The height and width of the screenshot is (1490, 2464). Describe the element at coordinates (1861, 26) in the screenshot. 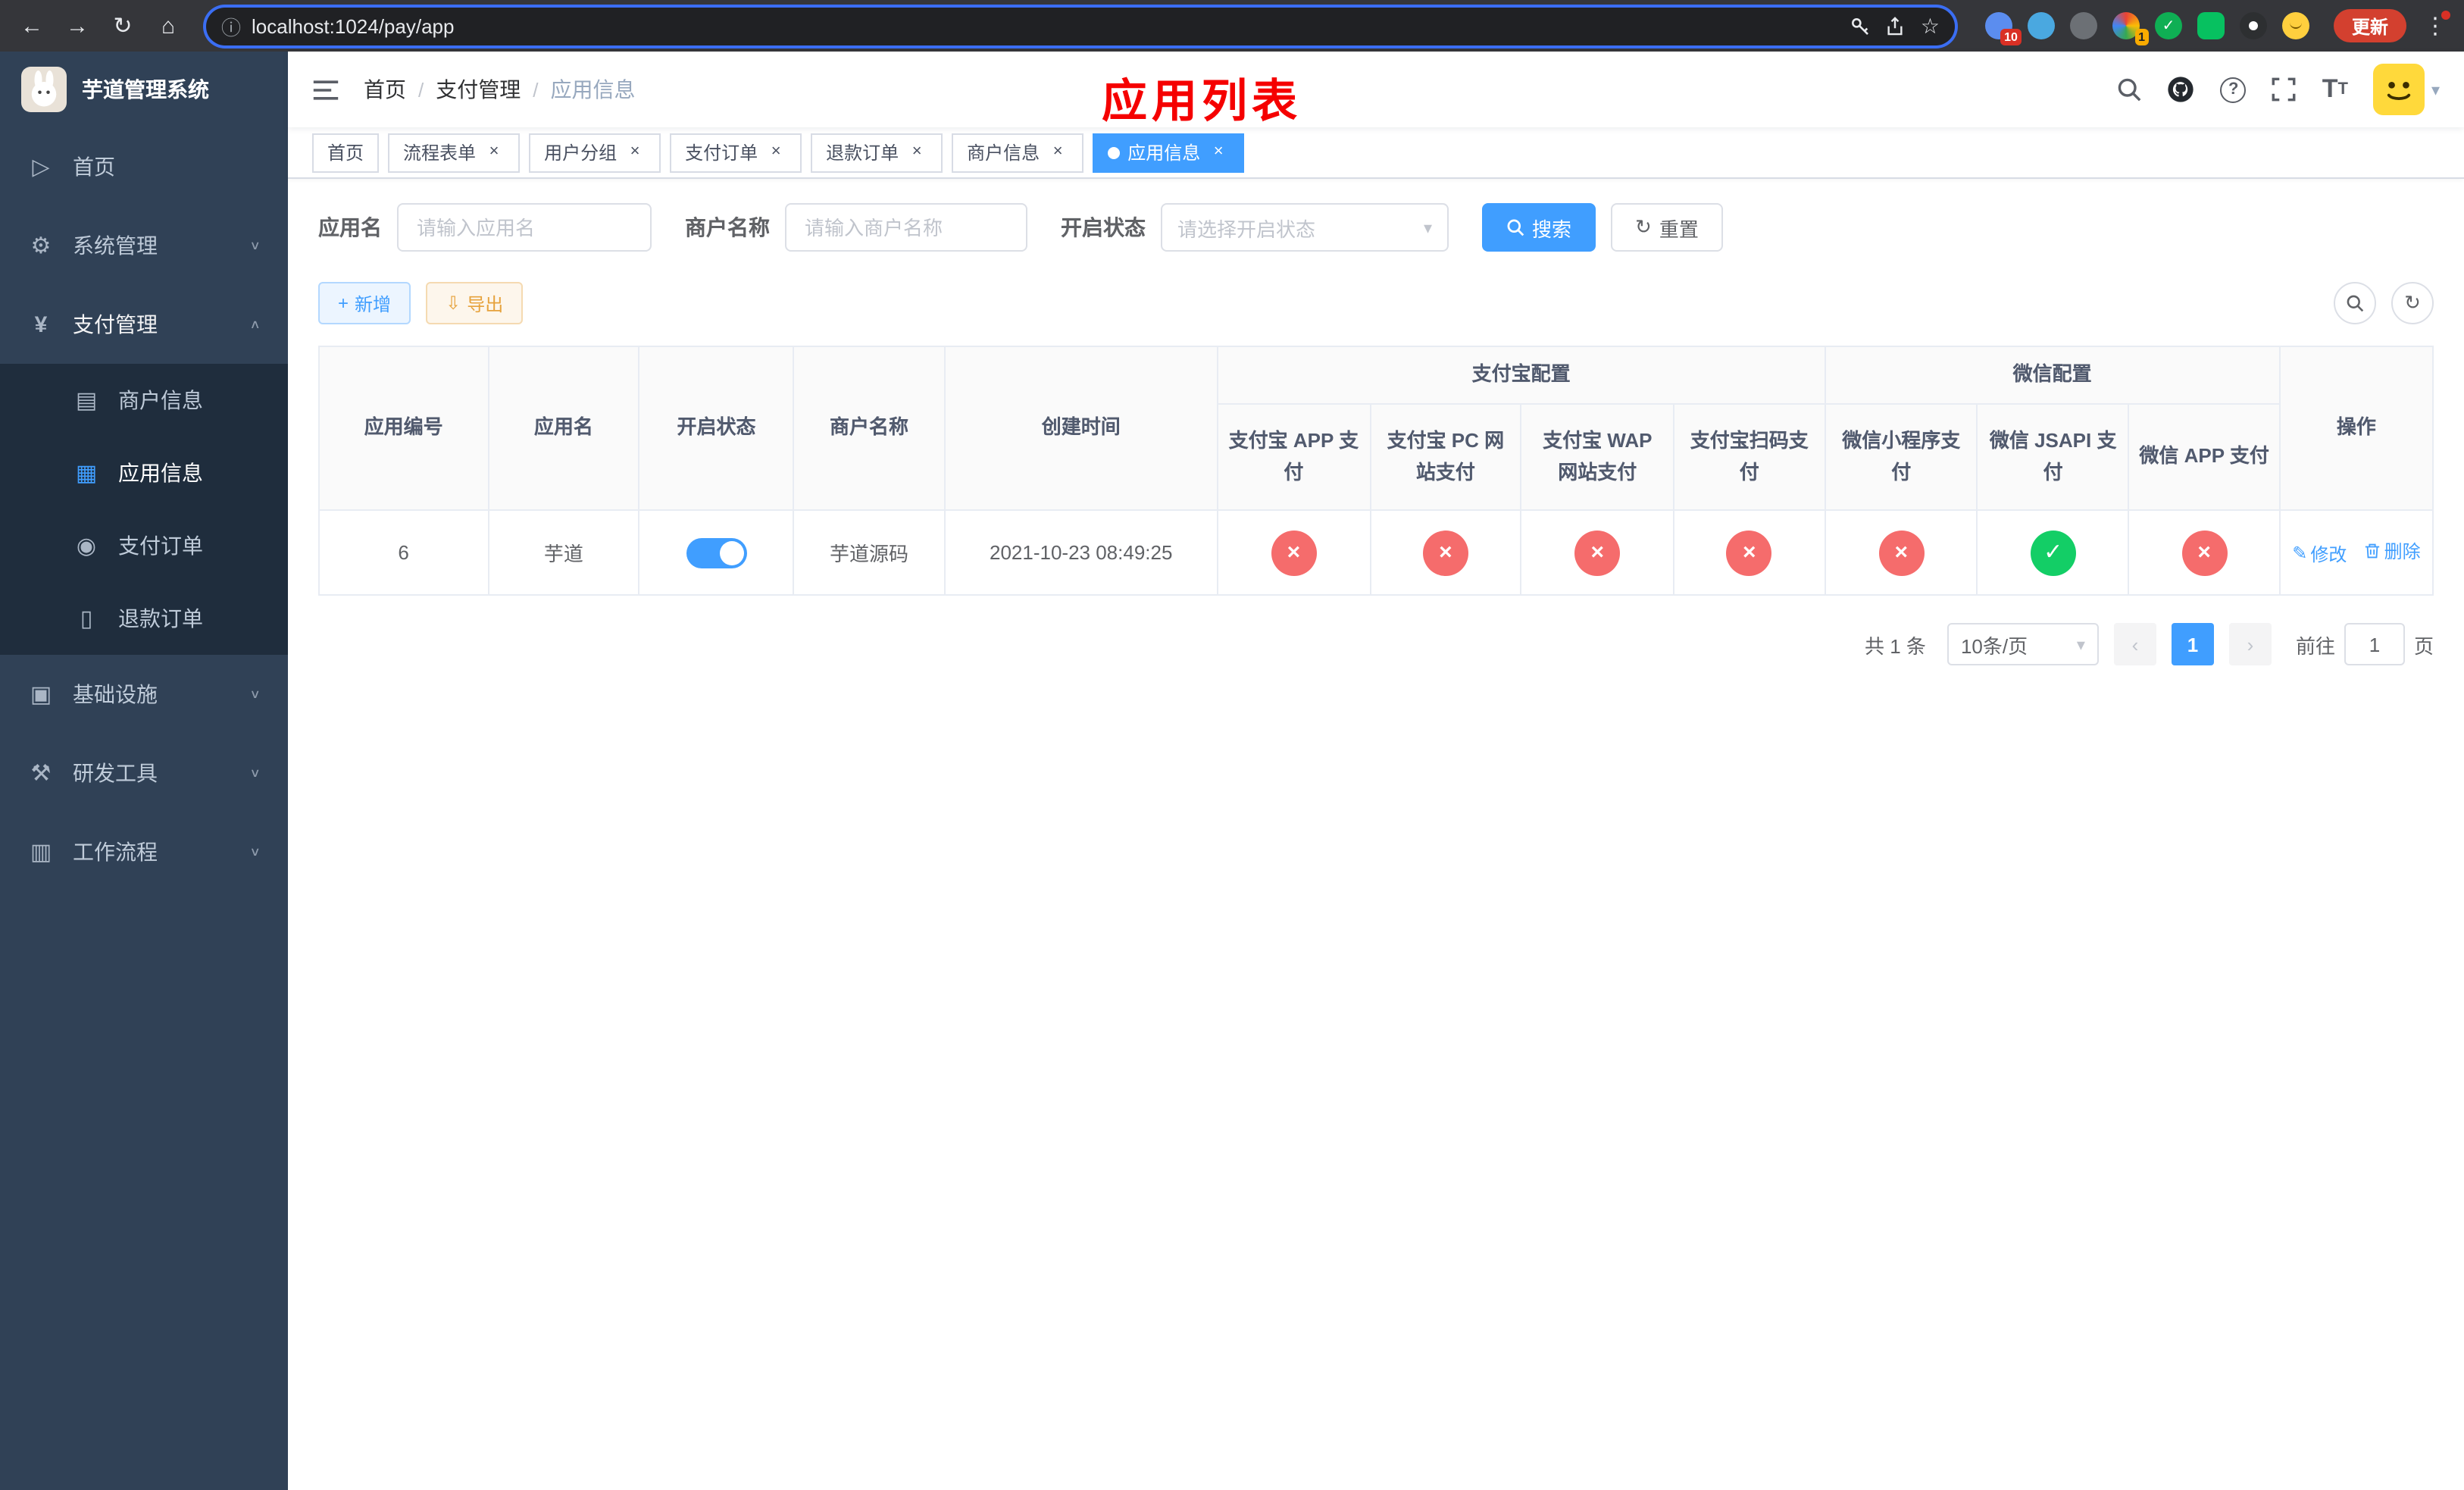

I see `password-key-icon` at that location.